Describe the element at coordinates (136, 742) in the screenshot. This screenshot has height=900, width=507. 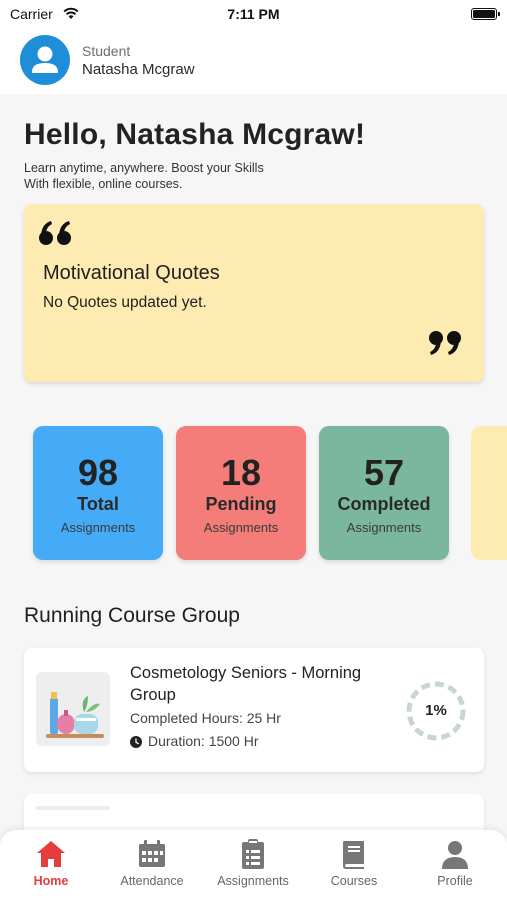
I see `clock-icon` at that location.